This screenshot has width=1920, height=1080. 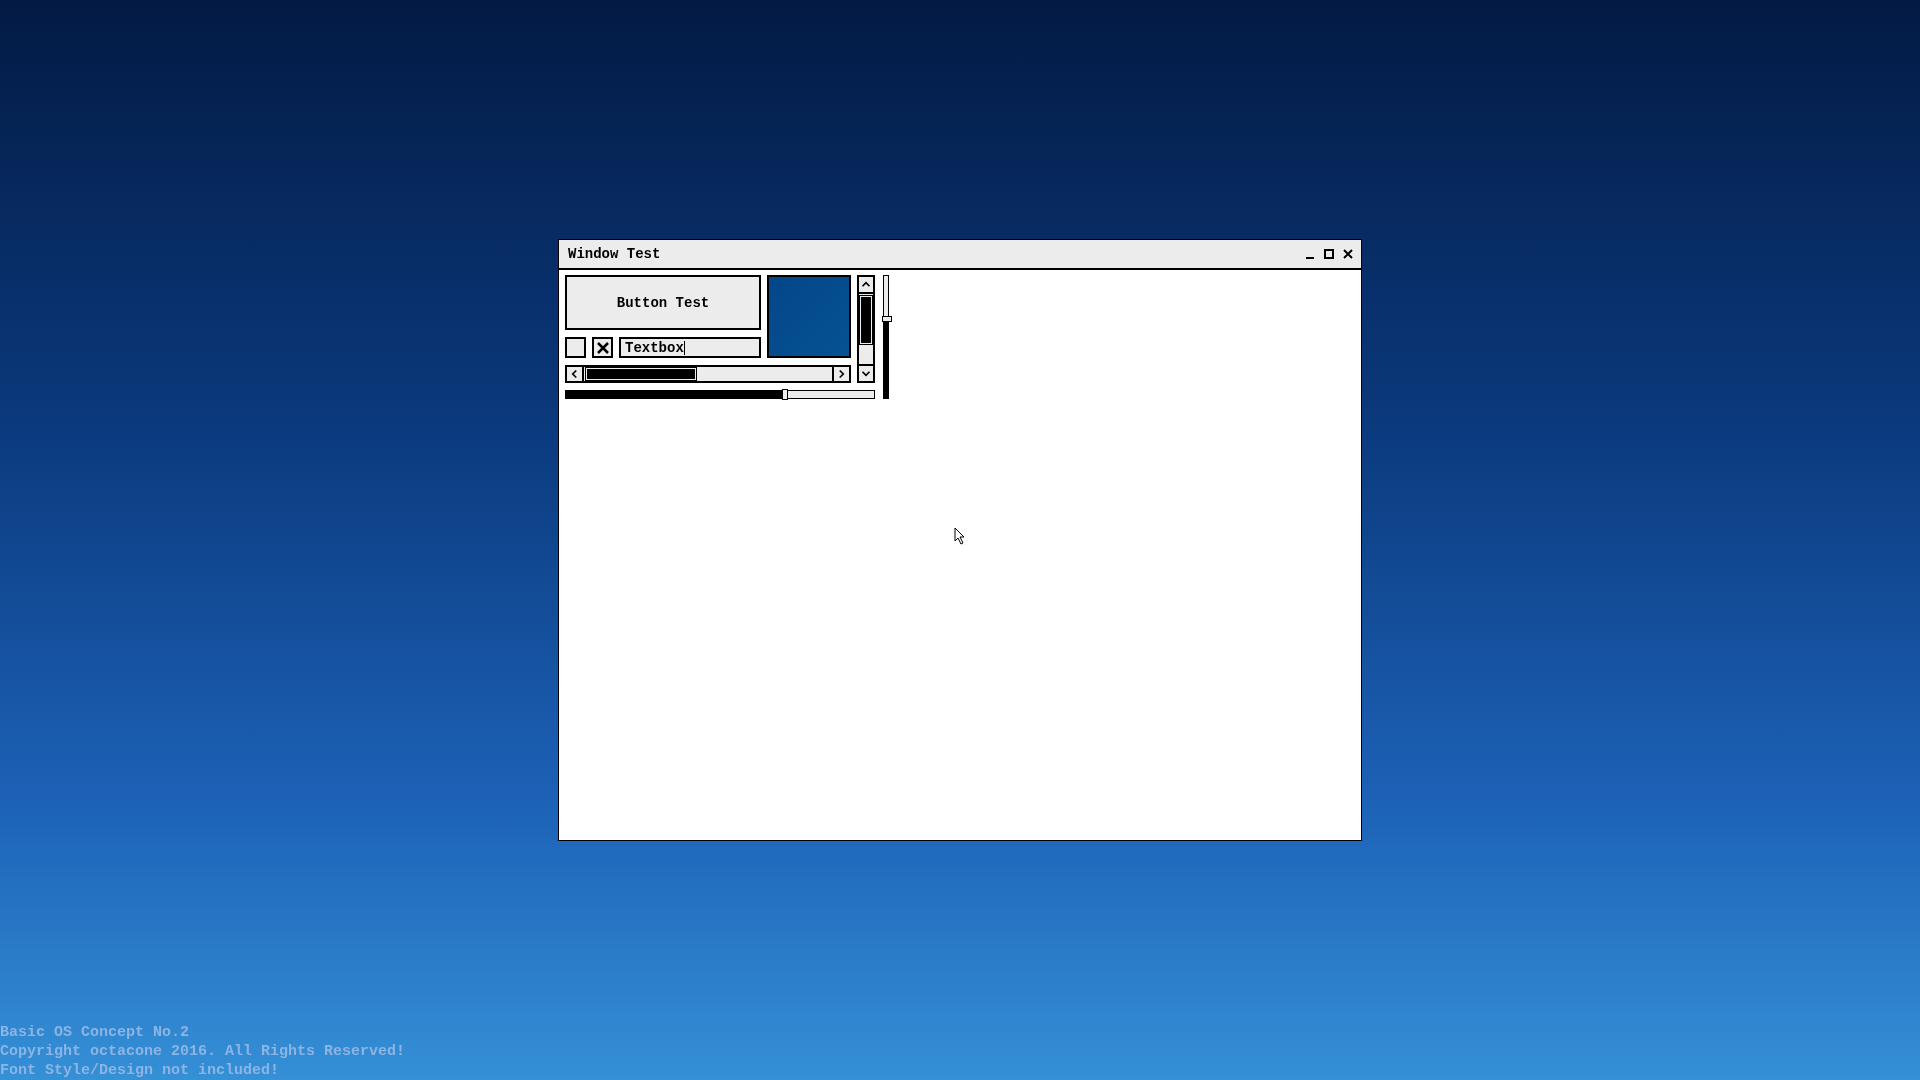 I want to click on footer-text: Font Style/Design not included!, so click(x=140, y=1070).